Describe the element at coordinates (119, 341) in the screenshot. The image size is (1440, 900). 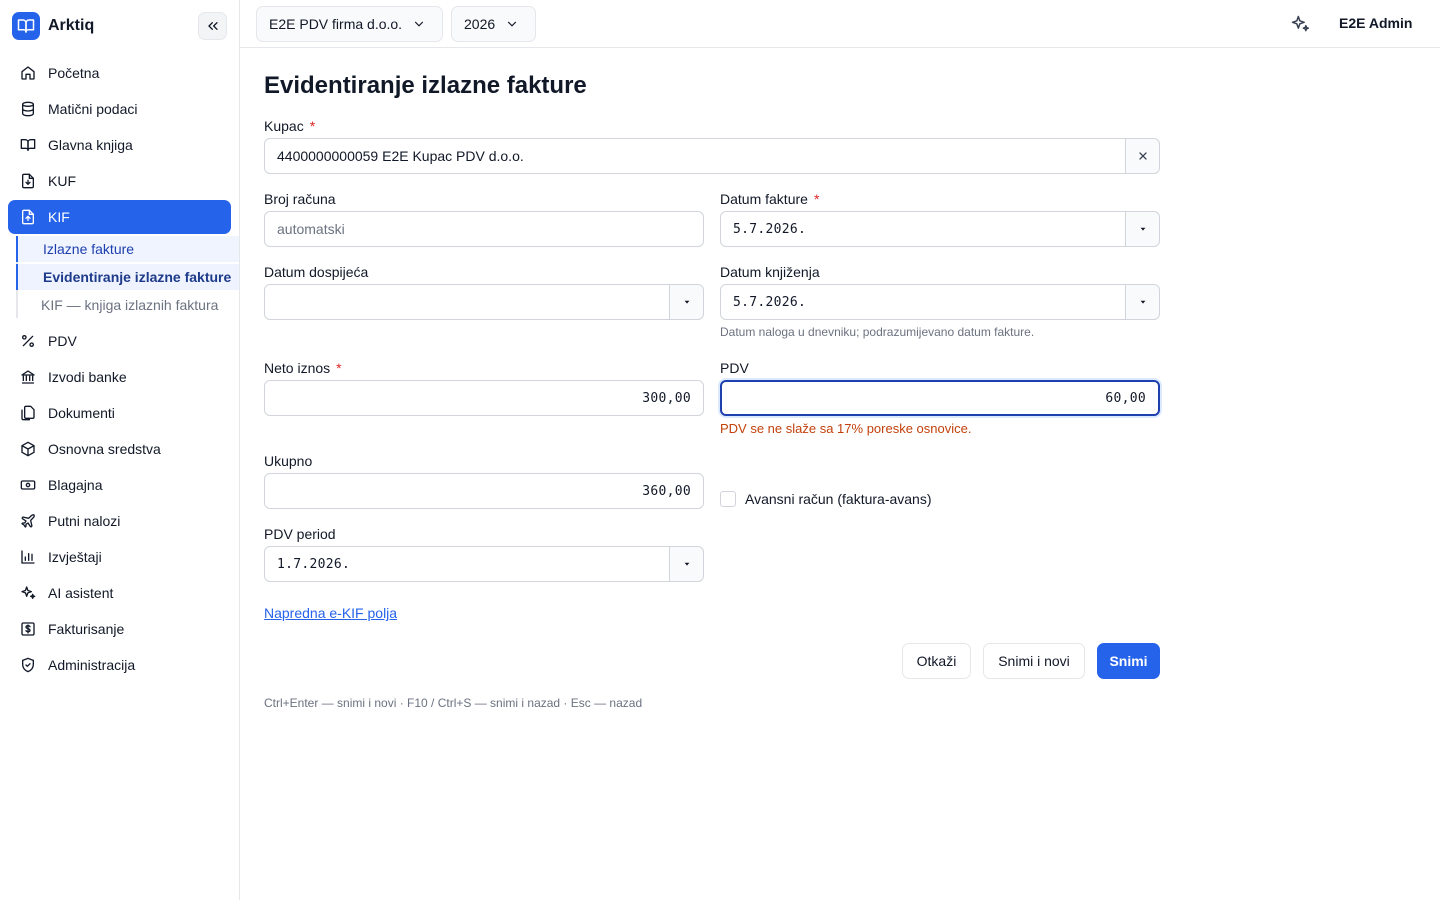
I see `sidebar-item-pdv: PDV` at that location.